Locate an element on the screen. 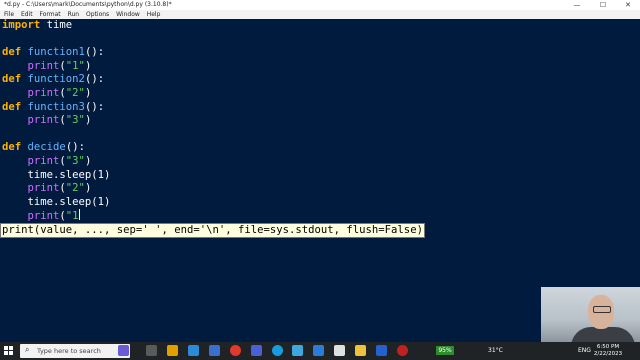 The height and width of the screenshot is (360, 640). code-line: def function3(): is located at coordinates (56, 108).